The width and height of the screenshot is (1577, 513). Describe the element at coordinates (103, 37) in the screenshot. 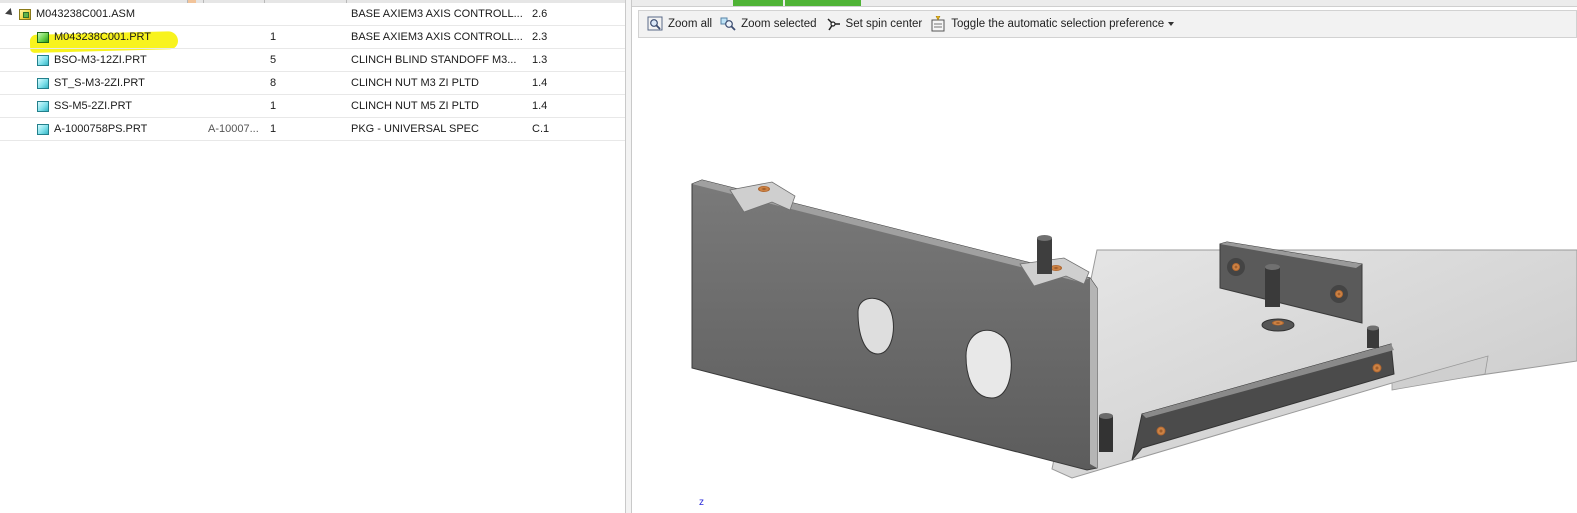

I see `tree-row-name: M043238C001.PRT` at that location.